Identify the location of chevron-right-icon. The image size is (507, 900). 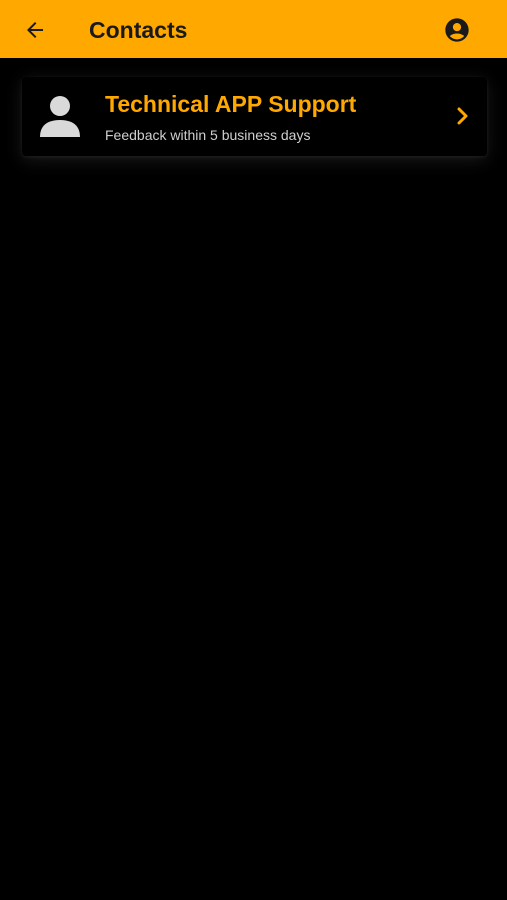
(462, 116).